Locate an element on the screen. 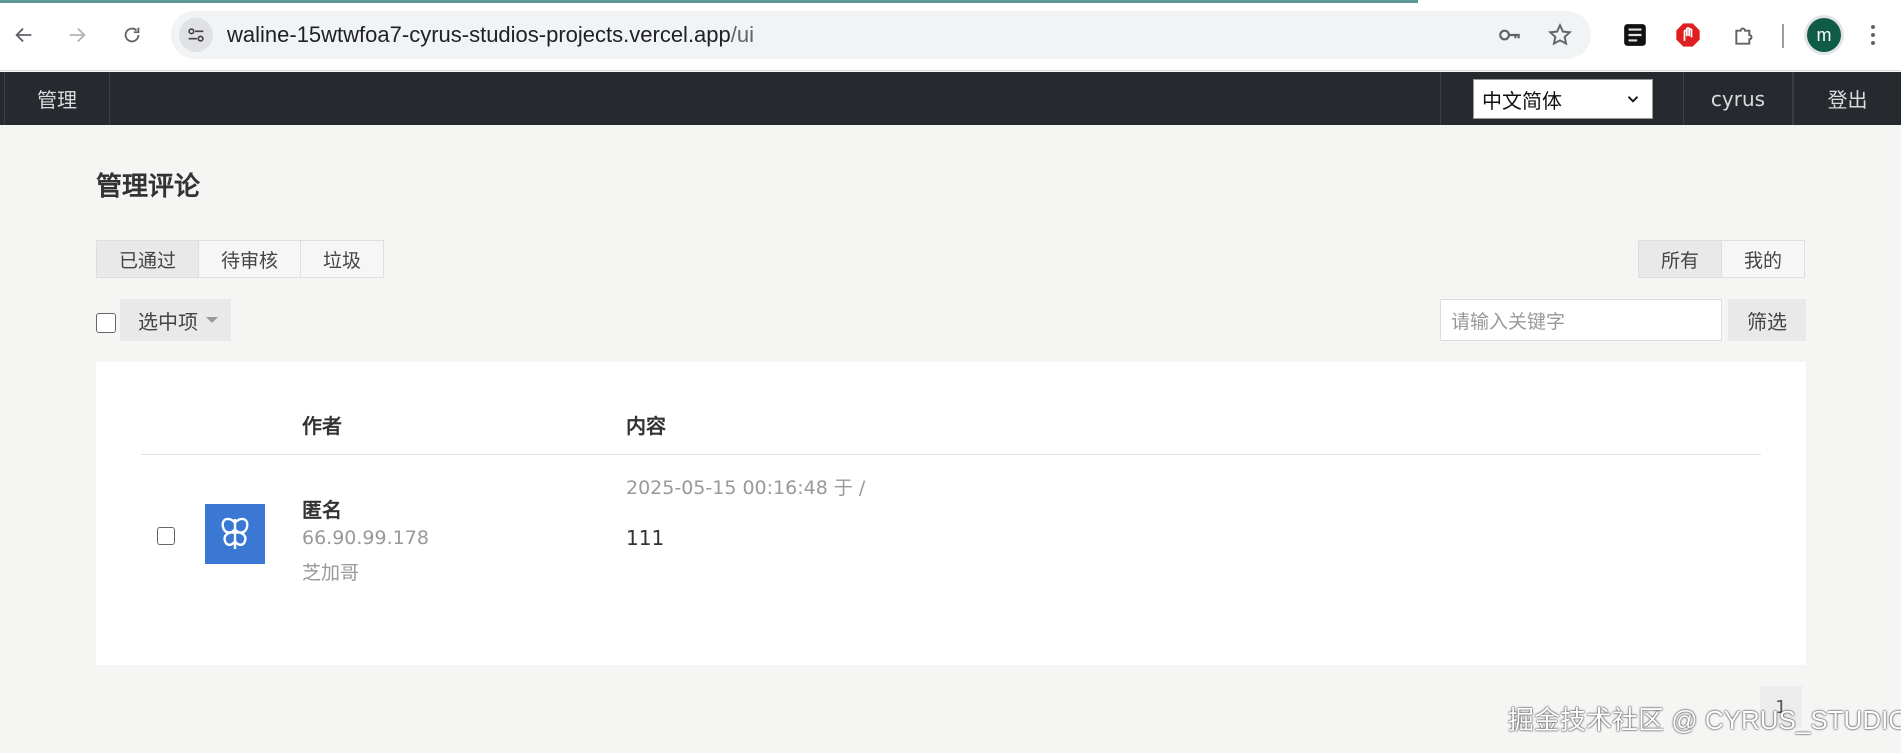  language-value: 中文简体 is located at coordinates (1522, 100).